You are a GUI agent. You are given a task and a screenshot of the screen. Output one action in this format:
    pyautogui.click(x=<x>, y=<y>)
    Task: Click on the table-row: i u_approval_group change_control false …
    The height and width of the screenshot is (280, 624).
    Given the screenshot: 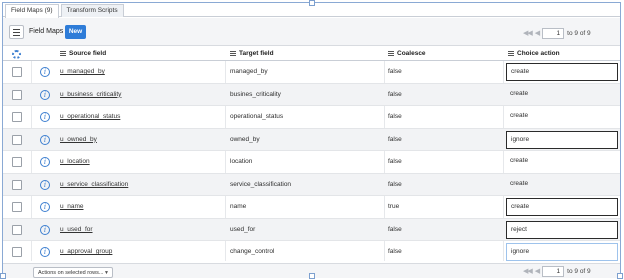 What is the action you would take?
    pyautogui.click(x=311, y=252)
    